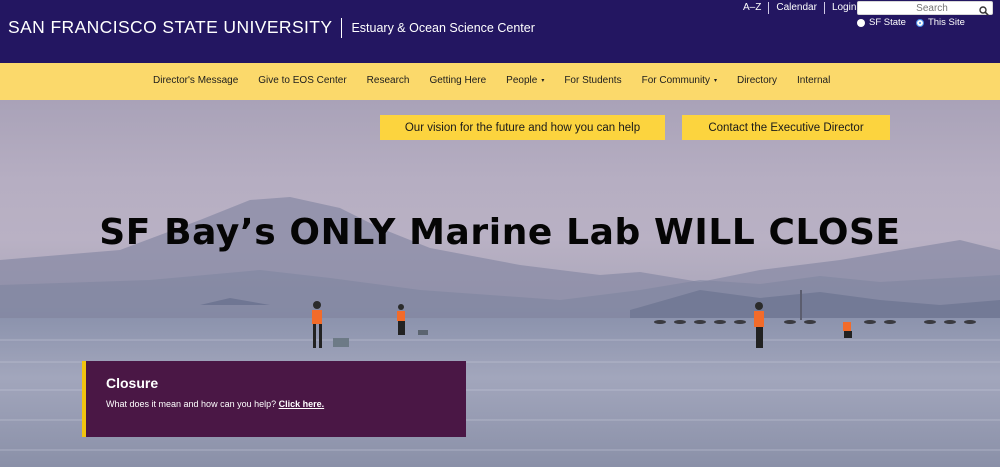 This screenshot has width=1000, height=467. I want to click on click-here-link: Click here., so click(302, 404).